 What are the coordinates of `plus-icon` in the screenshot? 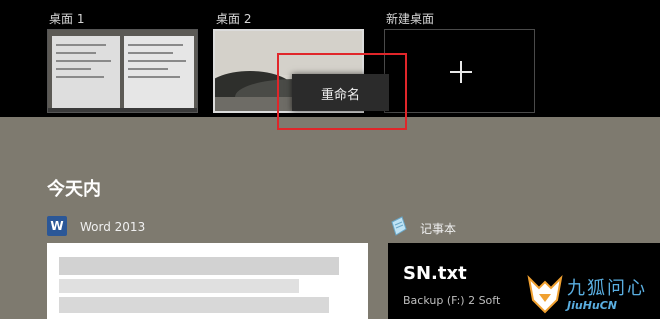 It's located at (461, 72).